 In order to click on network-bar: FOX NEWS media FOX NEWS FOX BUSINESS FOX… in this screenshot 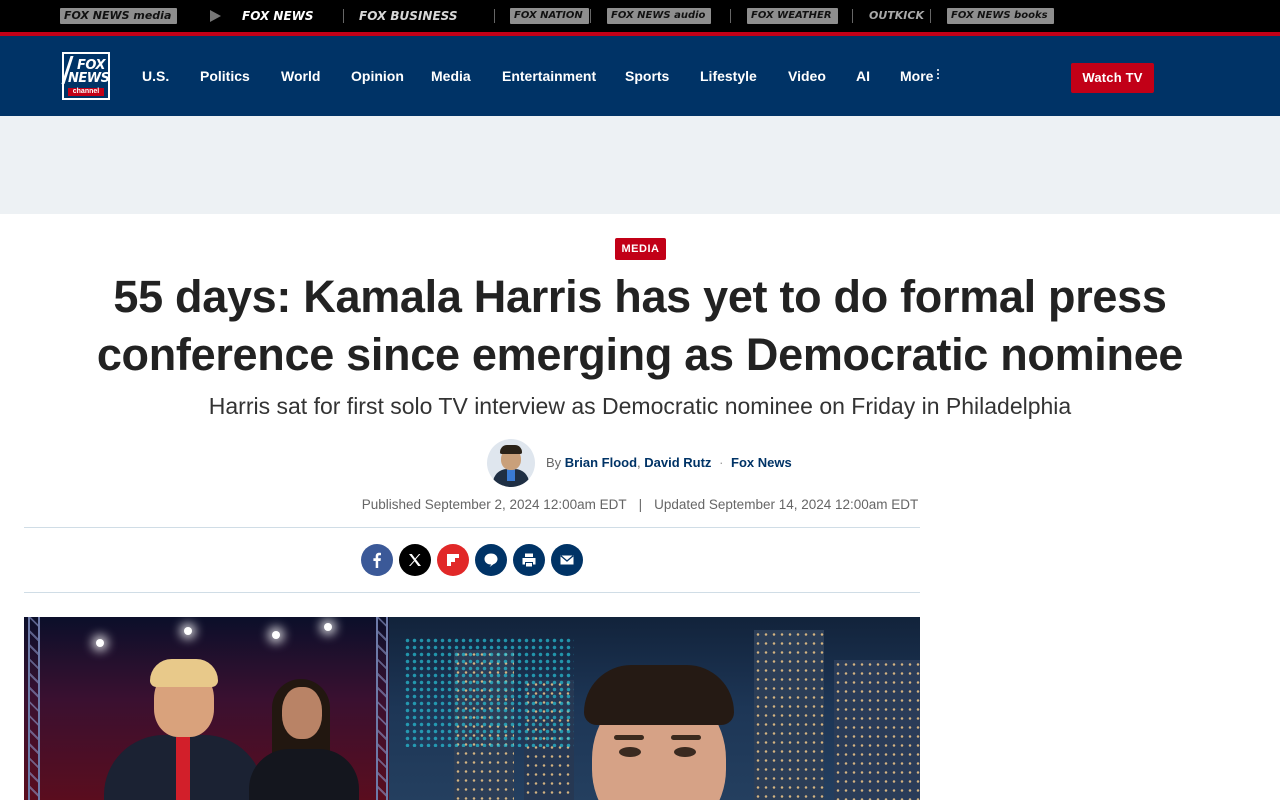, I will do `click(640, 16)`.